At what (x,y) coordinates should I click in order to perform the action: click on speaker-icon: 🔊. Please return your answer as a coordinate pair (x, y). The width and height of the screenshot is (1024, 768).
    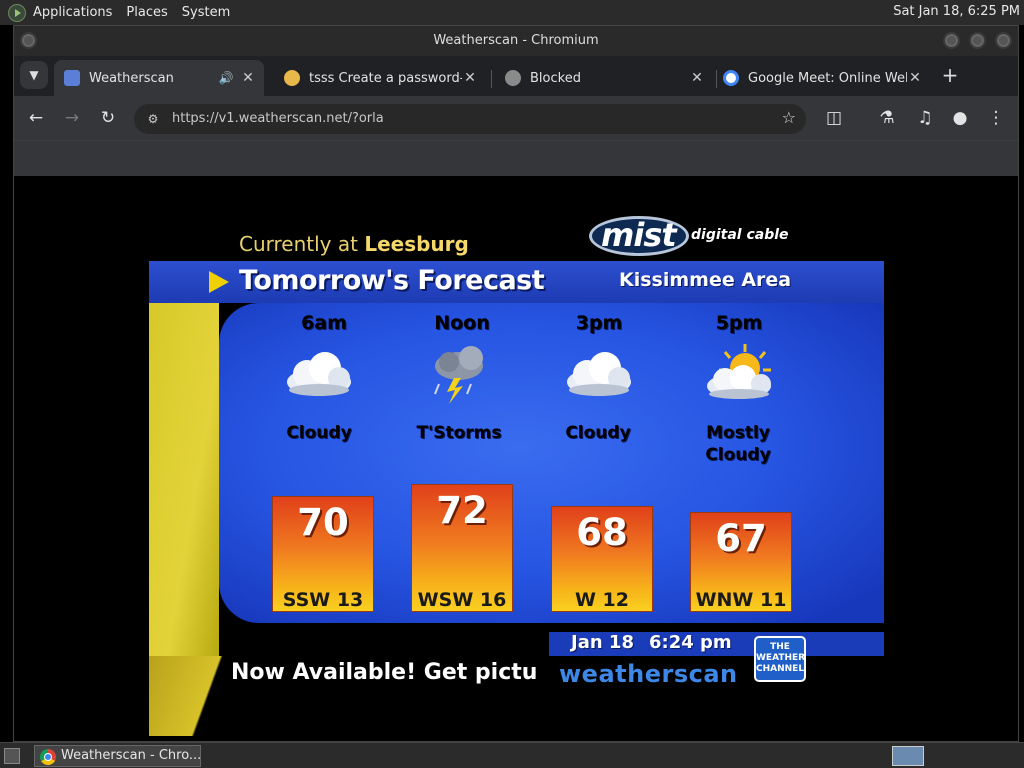
    Looking at the image, I should click on (226, 78).